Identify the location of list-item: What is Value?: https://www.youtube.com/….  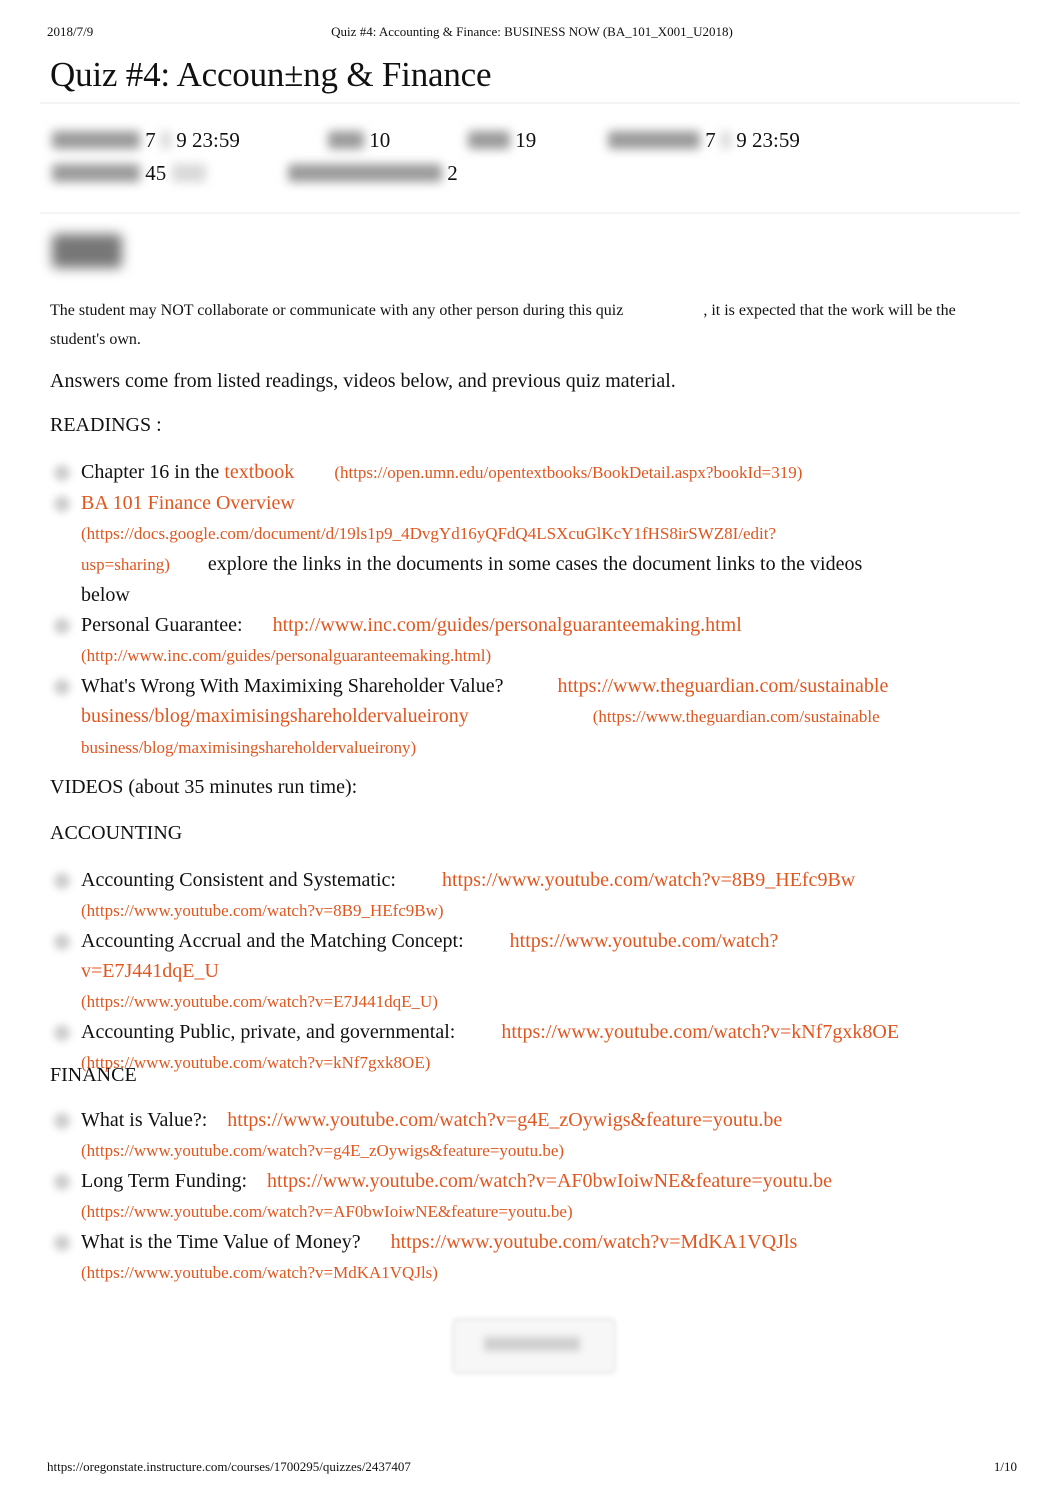
(455, 1135).